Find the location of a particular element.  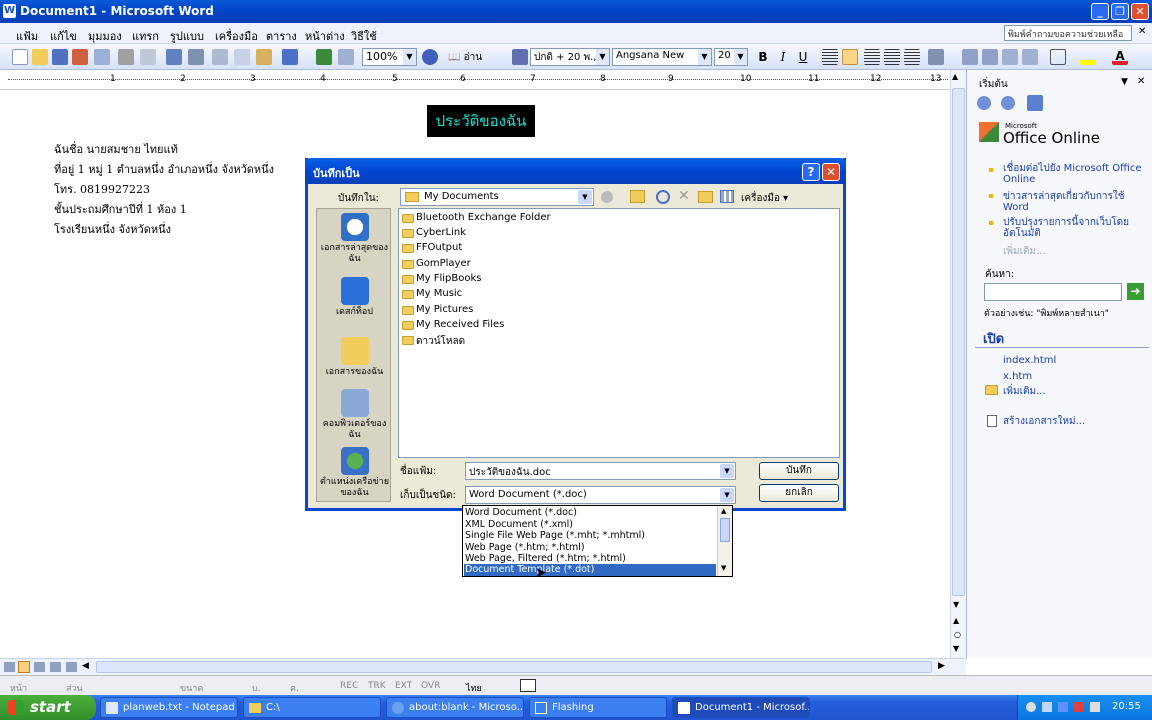

styles-icon is located at coordinates (520, 57).